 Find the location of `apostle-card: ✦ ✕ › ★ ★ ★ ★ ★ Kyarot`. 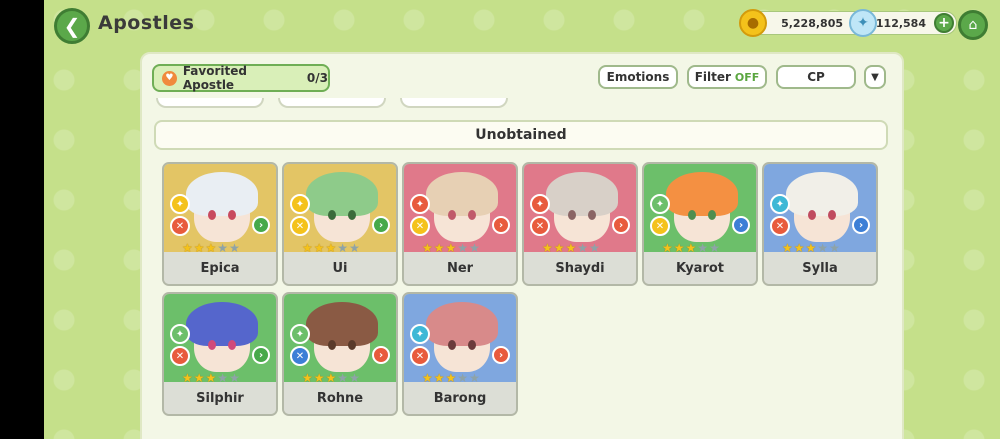

apostle-card: ✦ ✕ › ★ ★ ★ ★ ★ Kyarot is located at coordinates (700, 224).